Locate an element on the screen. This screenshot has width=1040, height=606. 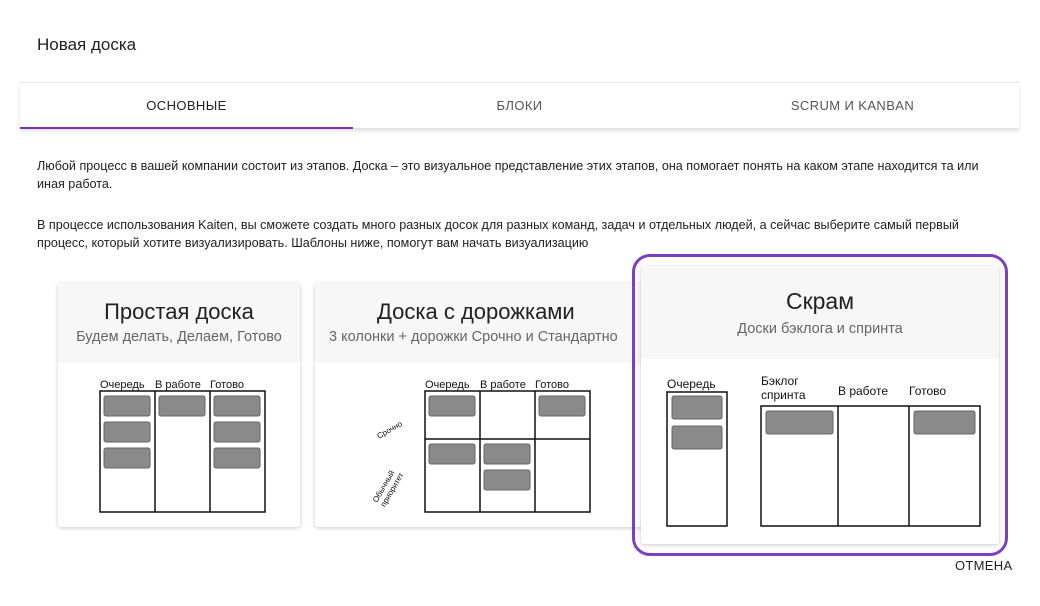
tab-bar: Основные Блоки Scrum и Kanban is located at coordinates (519, 105).